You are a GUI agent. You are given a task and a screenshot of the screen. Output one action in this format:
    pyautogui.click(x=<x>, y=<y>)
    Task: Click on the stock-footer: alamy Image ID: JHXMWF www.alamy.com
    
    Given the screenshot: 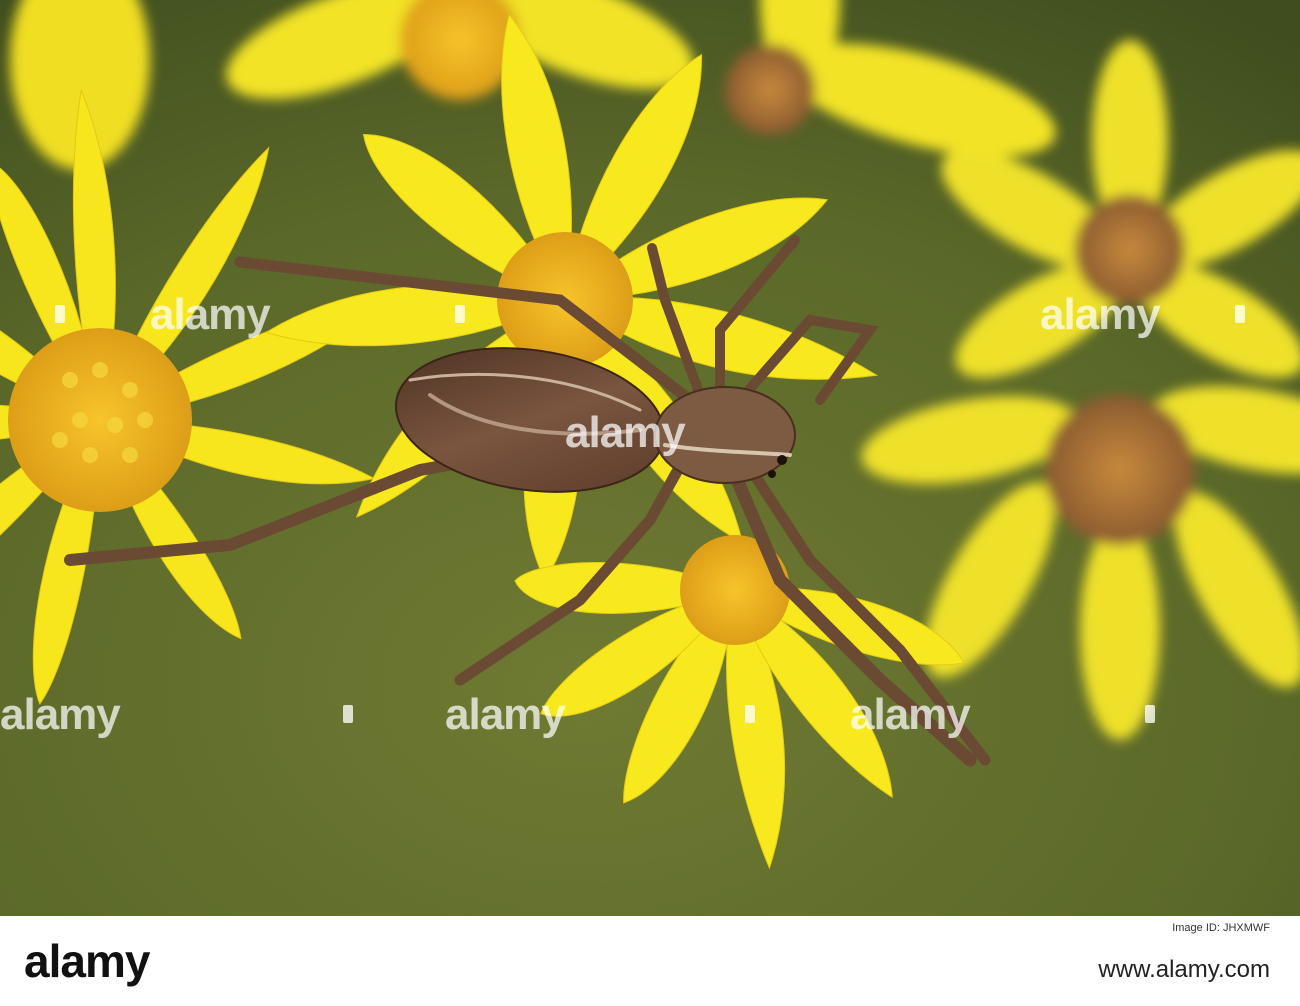 What is the action you would take?
    pyautogui.click(x=650, y=961)
    